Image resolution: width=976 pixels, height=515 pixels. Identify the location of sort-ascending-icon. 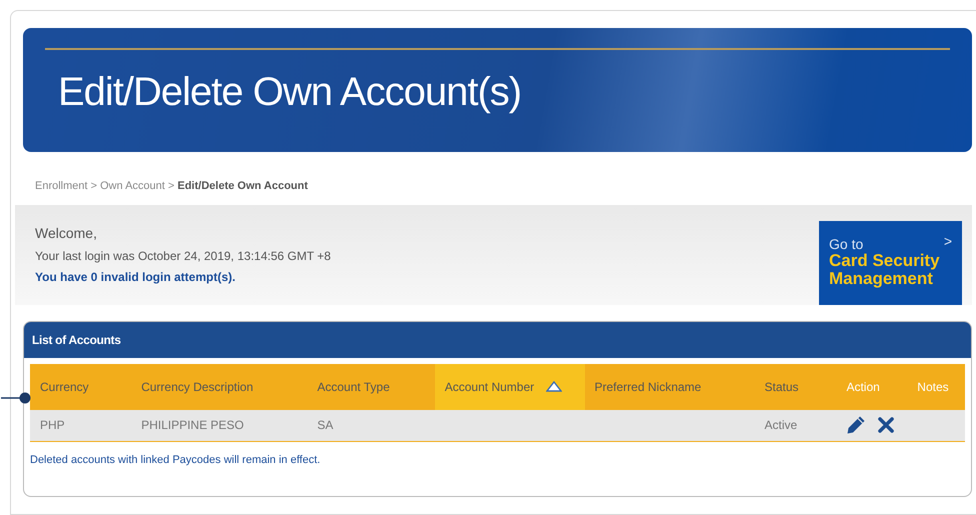
(554, 386).